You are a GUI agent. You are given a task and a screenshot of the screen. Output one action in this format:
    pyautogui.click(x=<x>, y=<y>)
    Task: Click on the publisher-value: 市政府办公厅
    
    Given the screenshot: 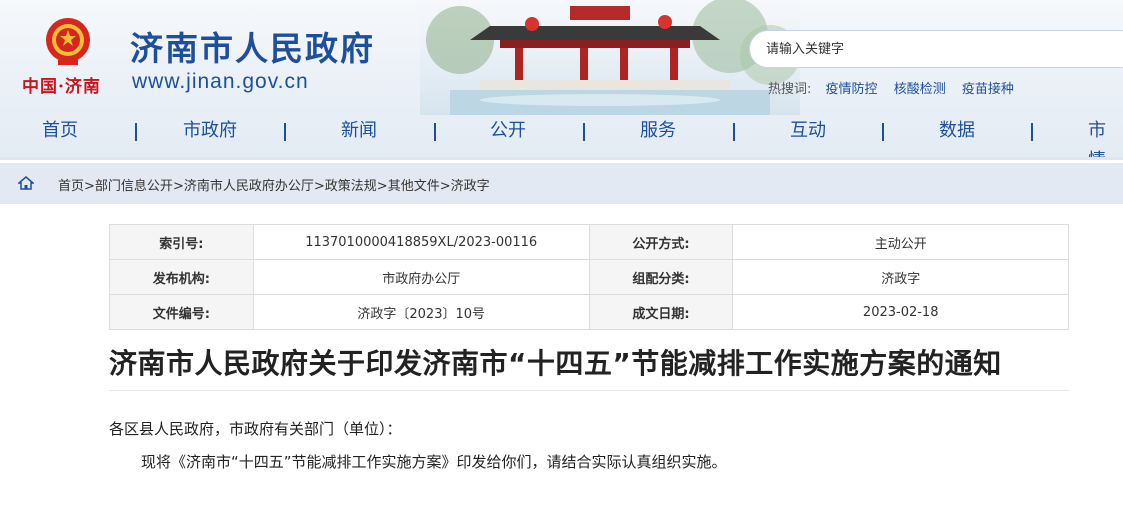 What is the action you would take?
    pyautogui.click(x=421, y=277)
    